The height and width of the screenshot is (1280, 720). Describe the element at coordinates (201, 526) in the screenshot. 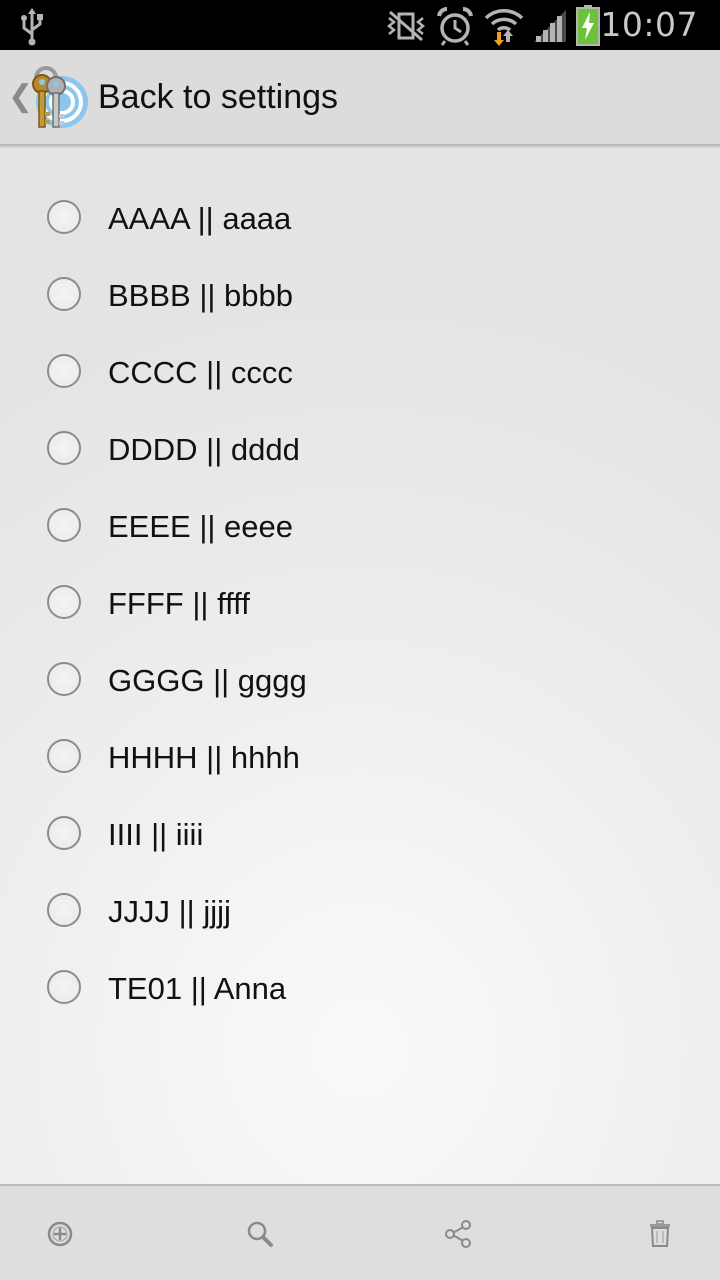

I see `list-item-label: EEEE || eeee` at that location.